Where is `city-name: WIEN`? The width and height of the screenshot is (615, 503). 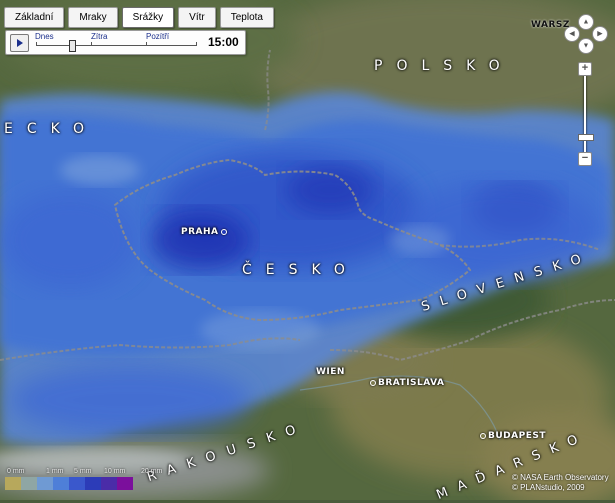
city-name: WIEN is located at coordinates (330, 372).